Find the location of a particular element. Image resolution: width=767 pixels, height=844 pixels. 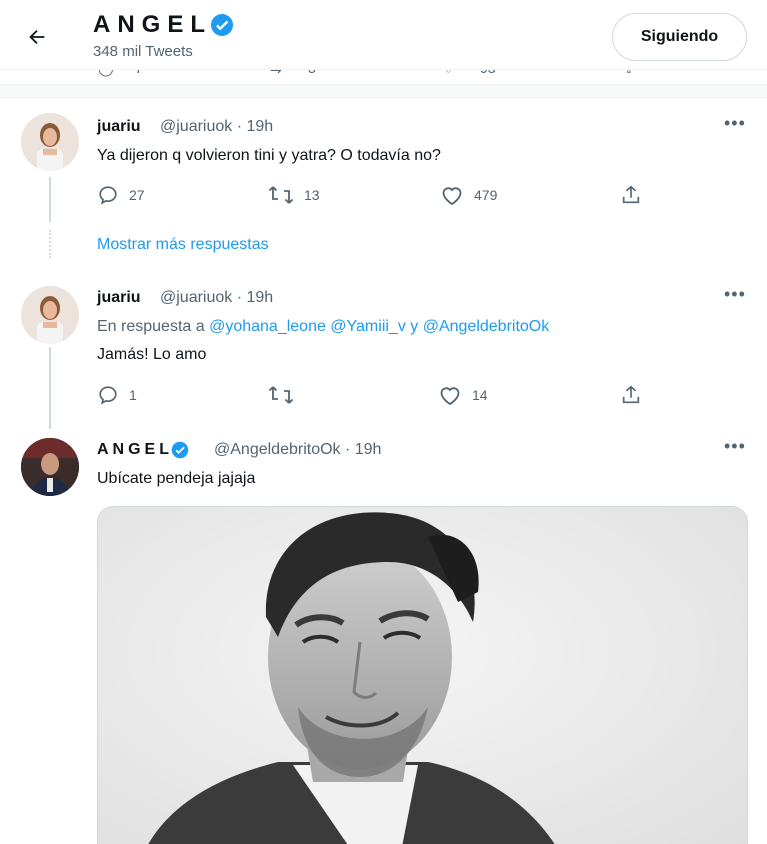

like-icon: ♡ is located at coordinates (448, 73).